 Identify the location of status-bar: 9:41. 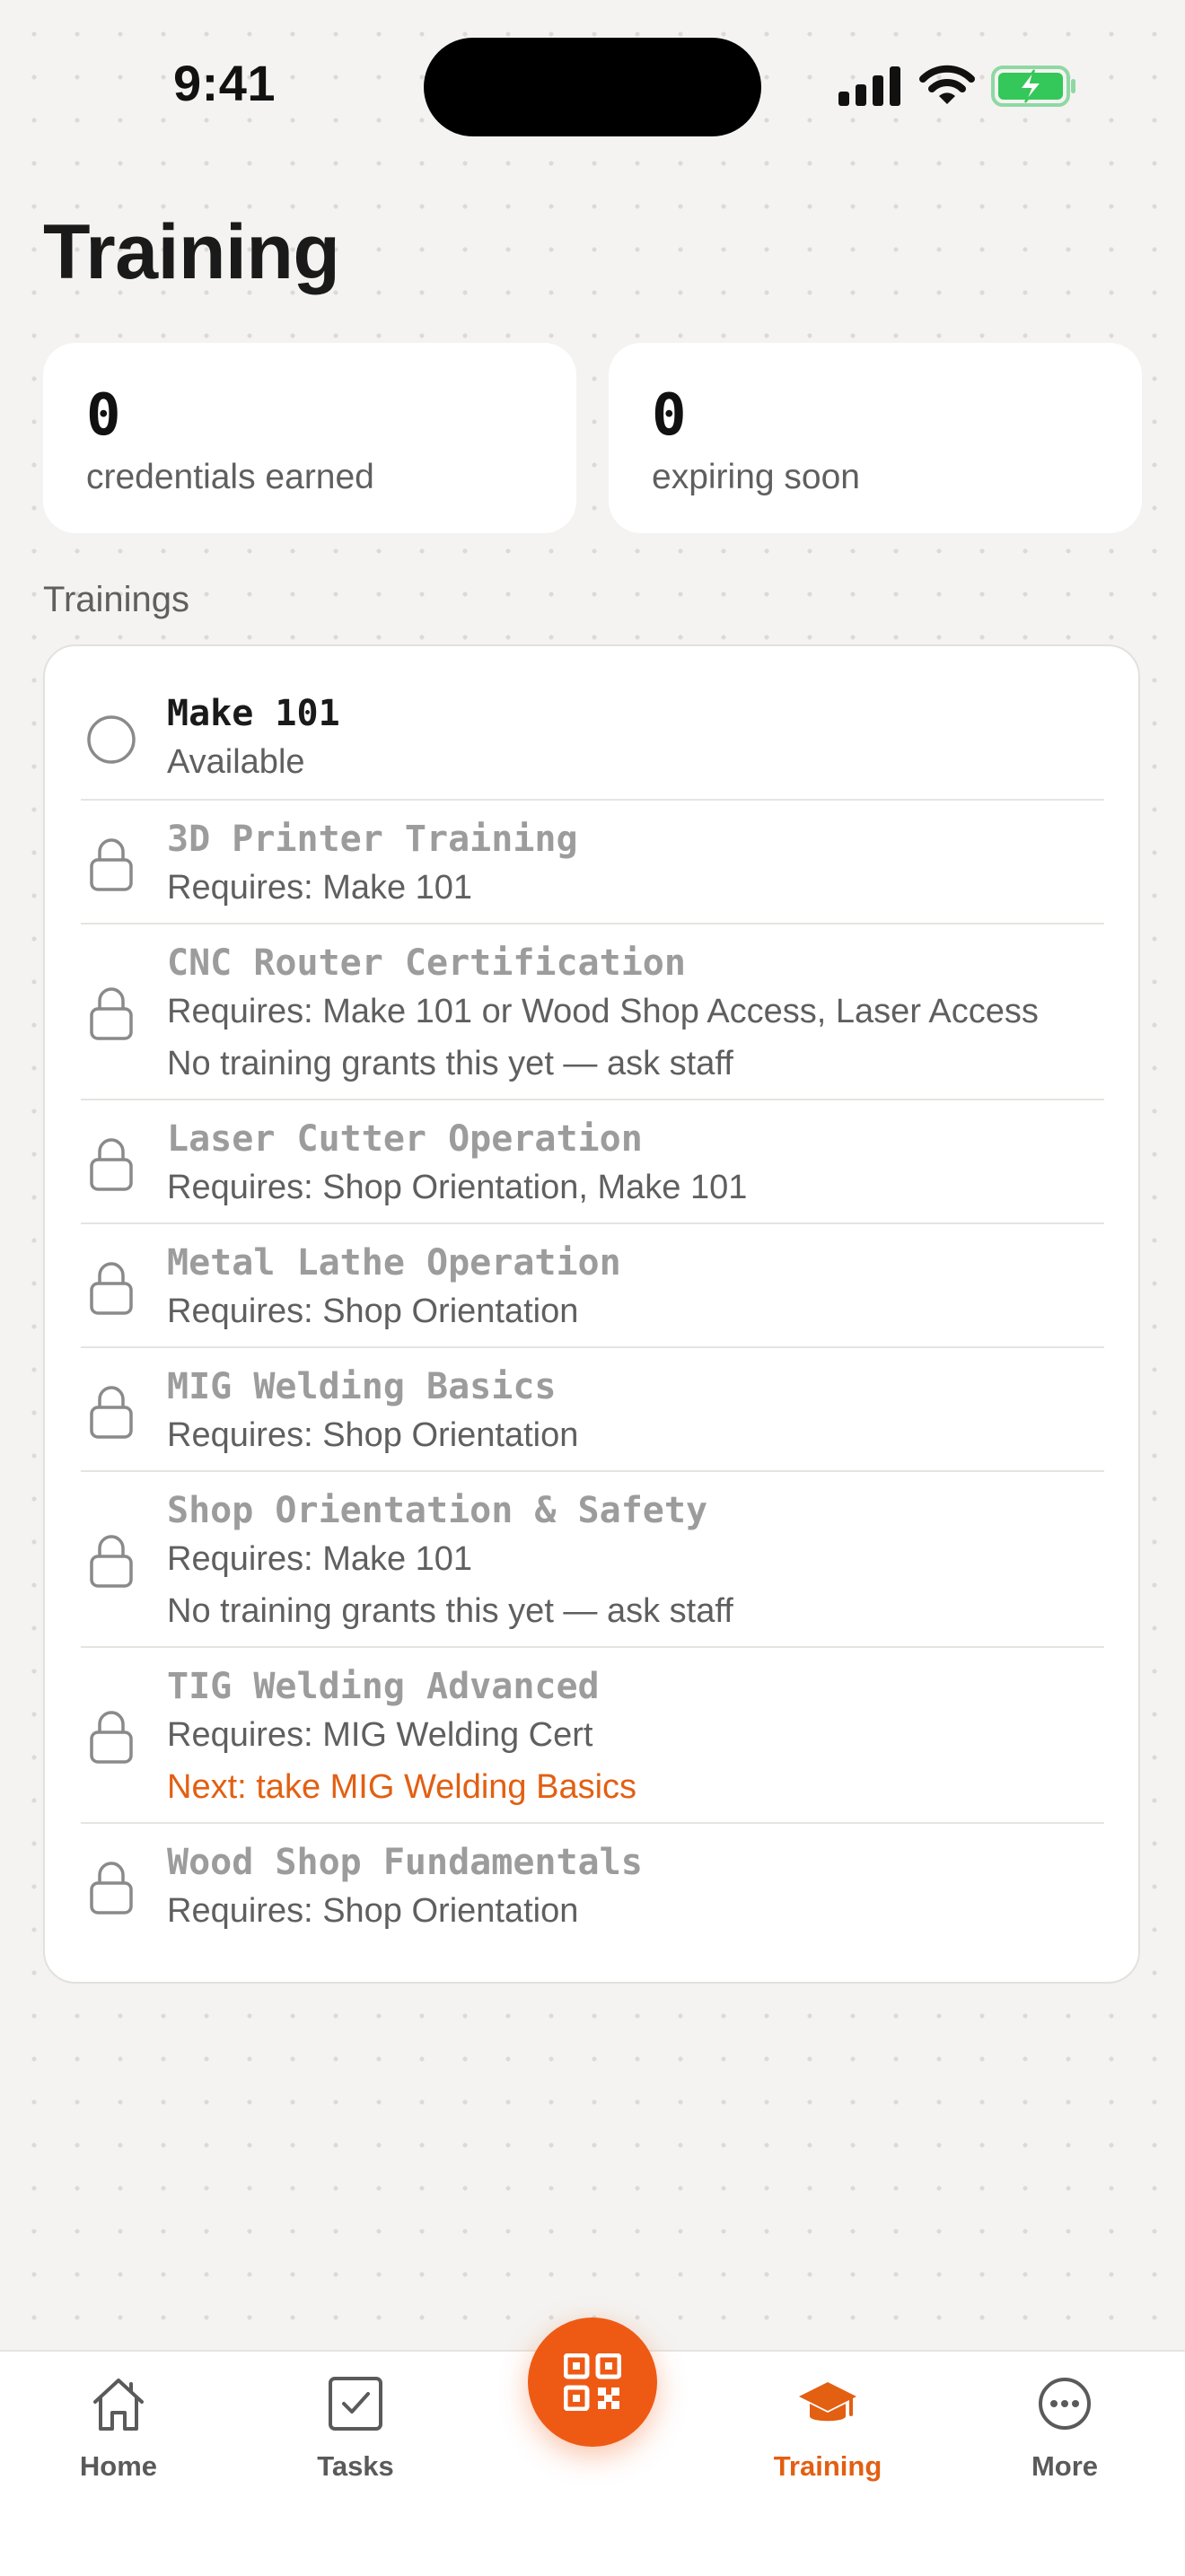
(592, 85).